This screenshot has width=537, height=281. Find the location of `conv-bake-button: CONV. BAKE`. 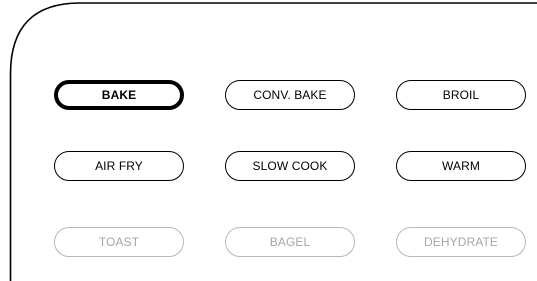

conv-bake-button: CONV. BAKE is located at coordinates (290, 95).